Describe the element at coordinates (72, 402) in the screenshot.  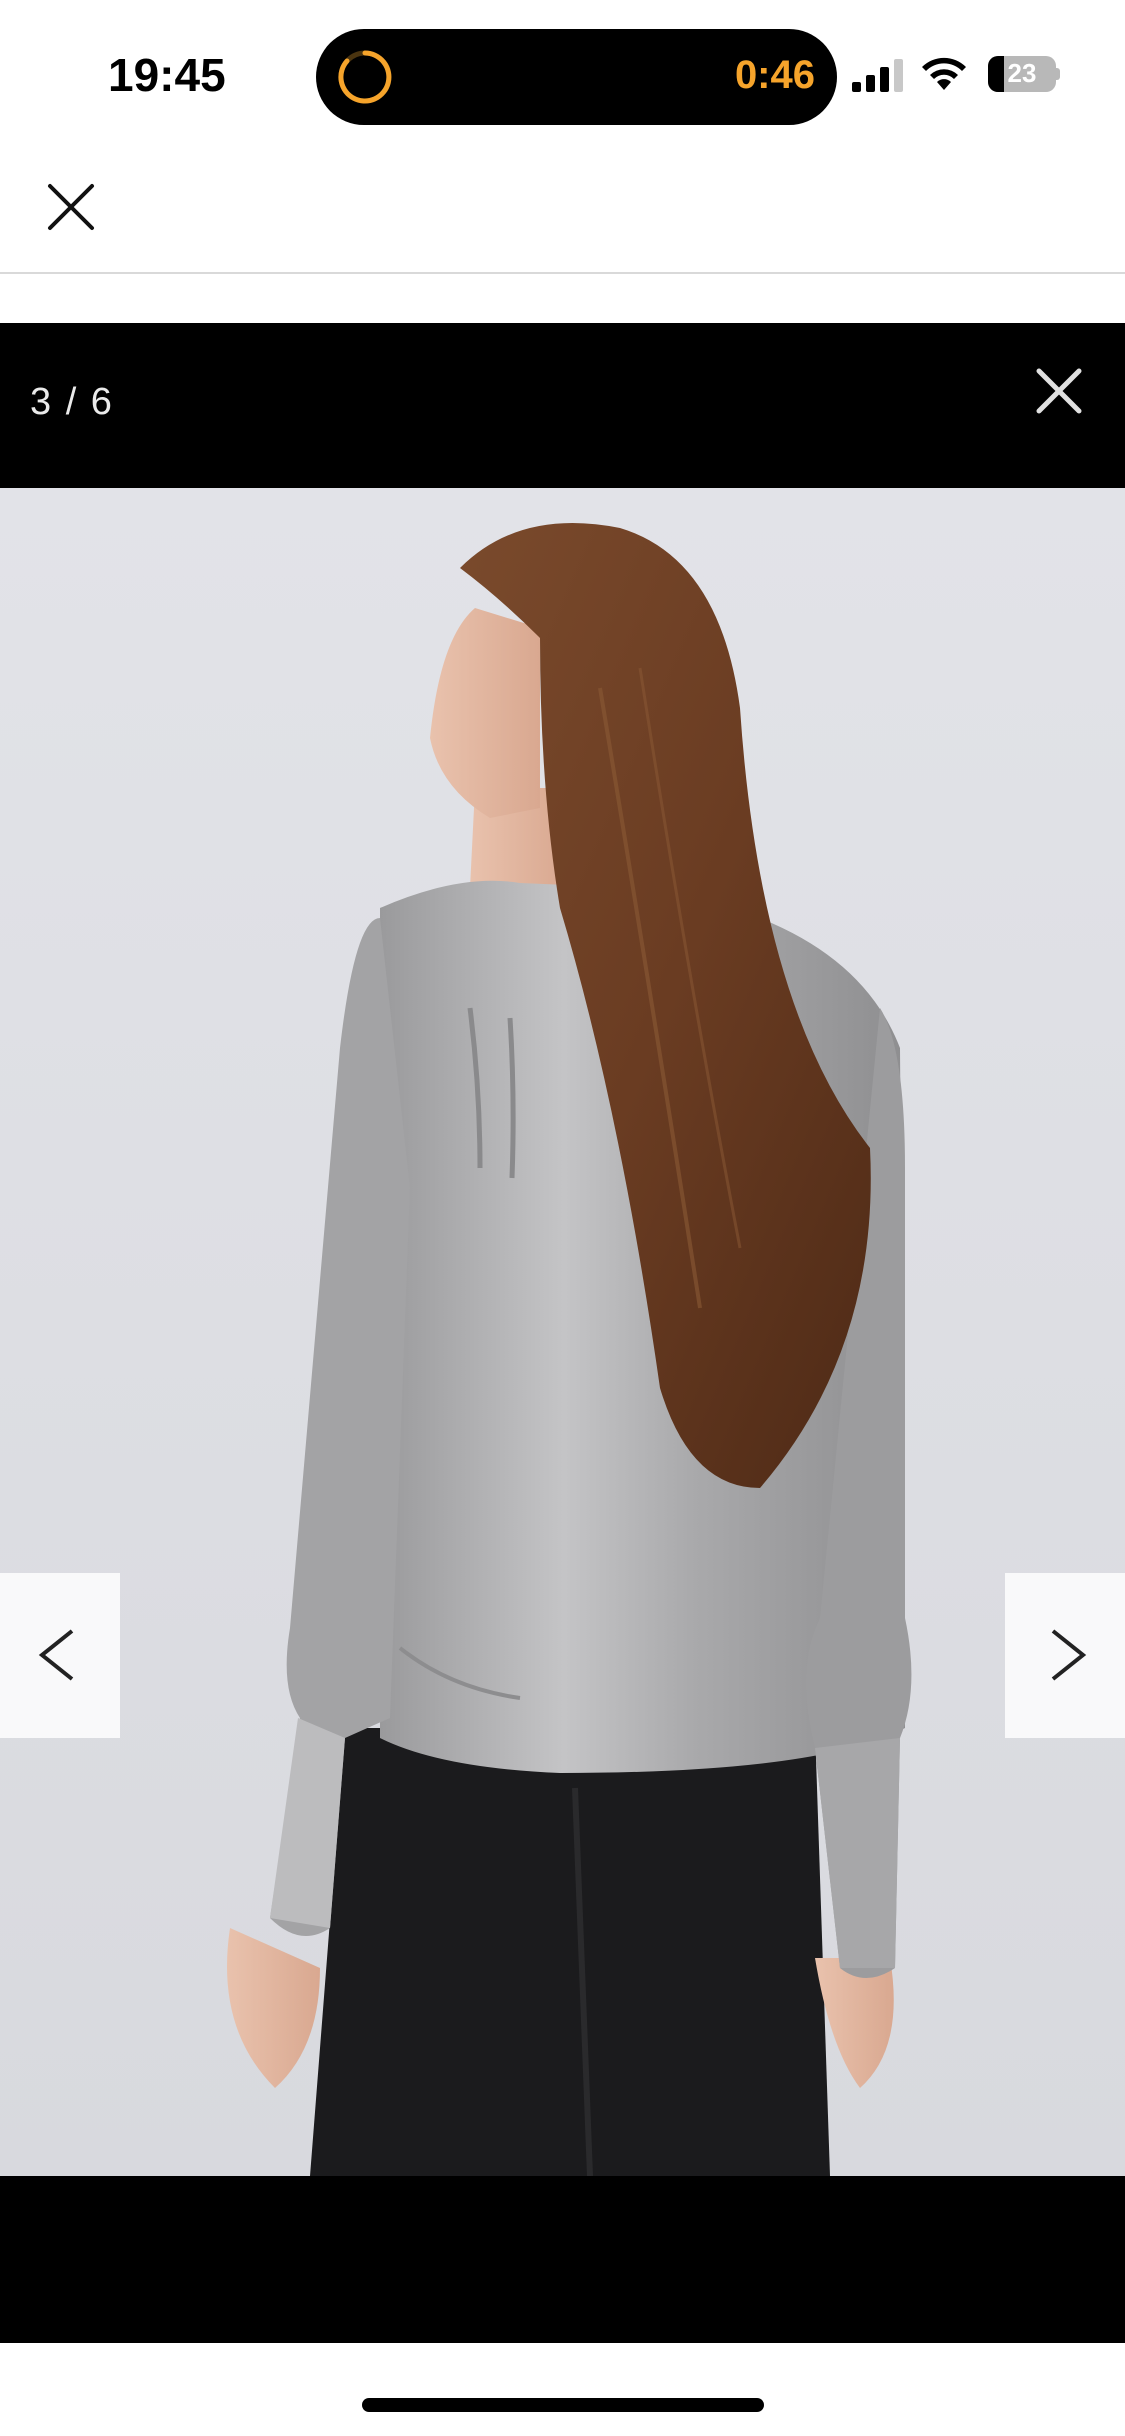
I see `image-counter: 3 / 6` at that location.